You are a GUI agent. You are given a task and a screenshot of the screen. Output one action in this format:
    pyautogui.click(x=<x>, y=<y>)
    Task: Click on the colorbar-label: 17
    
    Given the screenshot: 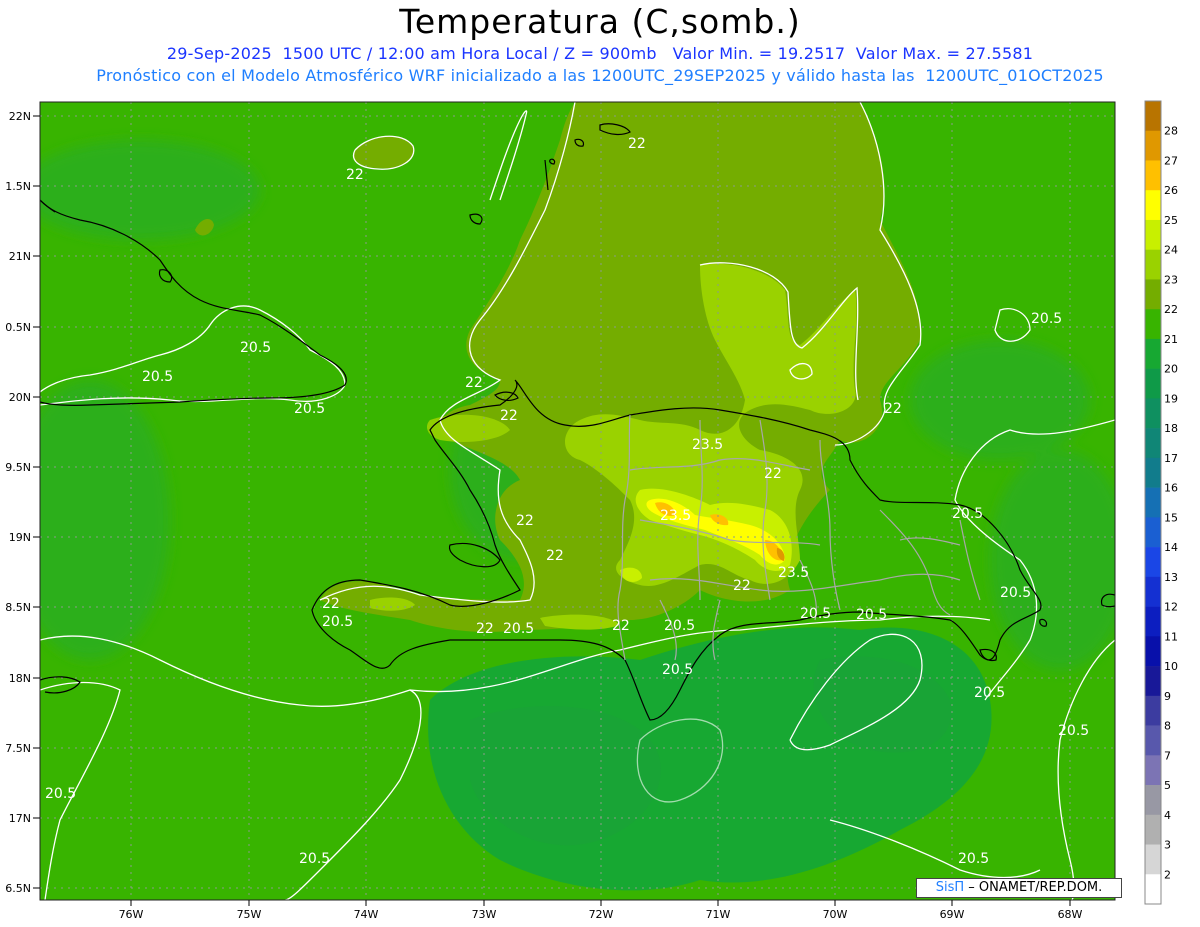 What is the action you would take?
    pyautogui.click(x=1171, y=458)
    